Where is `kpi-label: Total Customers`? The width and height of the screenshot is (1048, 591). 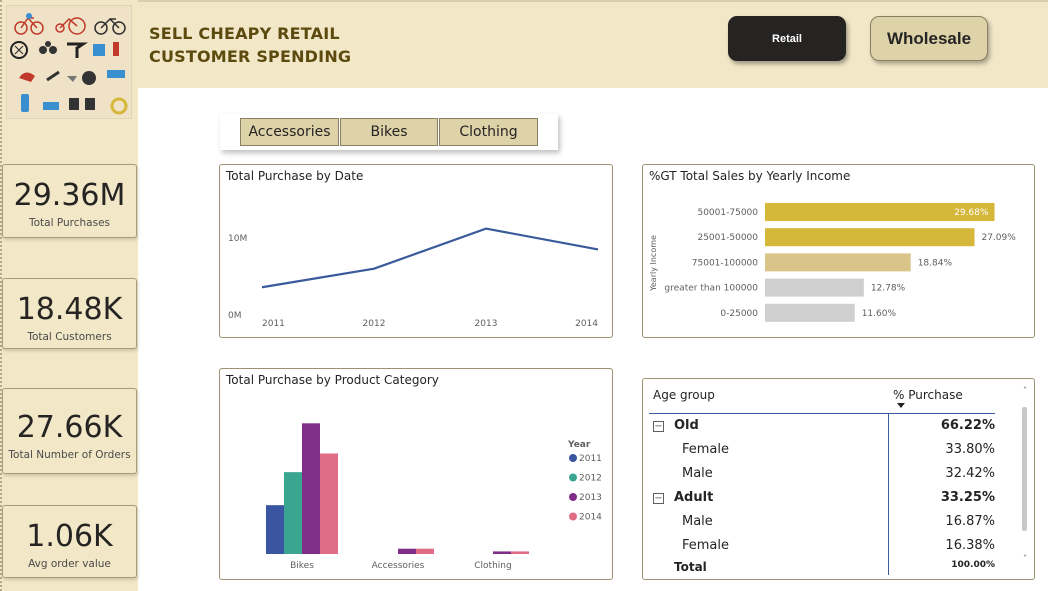
kpi-label: Total Customers is located at coordinates (69, 337).